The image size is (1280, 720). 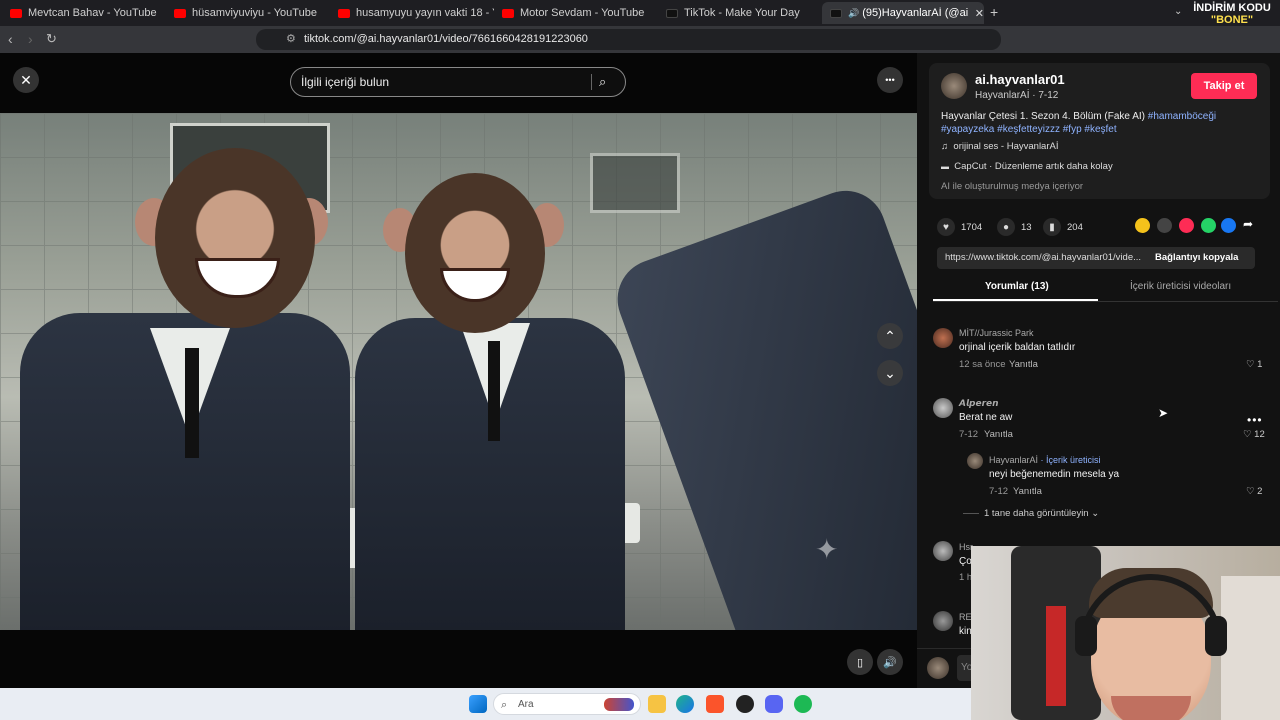 What do you see at coordinates (1027, 166) in the screenshot?
I see `capcut-row: ▬ CapCut · Düzenleme artık daha kolay` at bounding box center [1027, 166].